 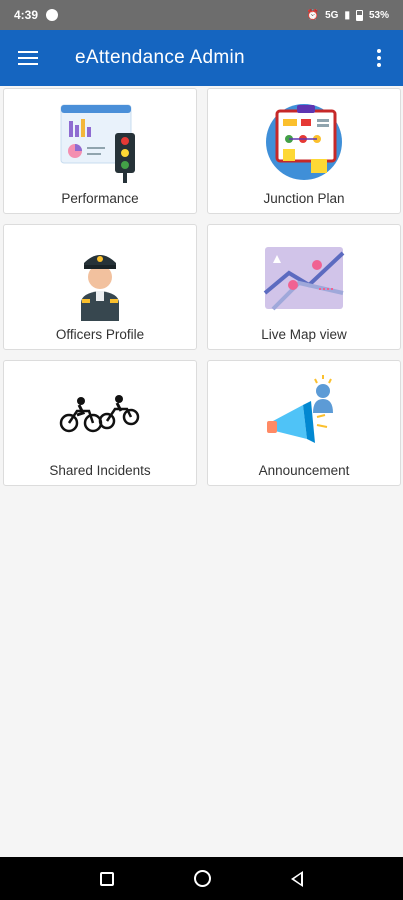 What do you see at coordinates (28, 58) in the screenshot?
I see `hamburger-menu-icon` at bounding box center [28, 58].